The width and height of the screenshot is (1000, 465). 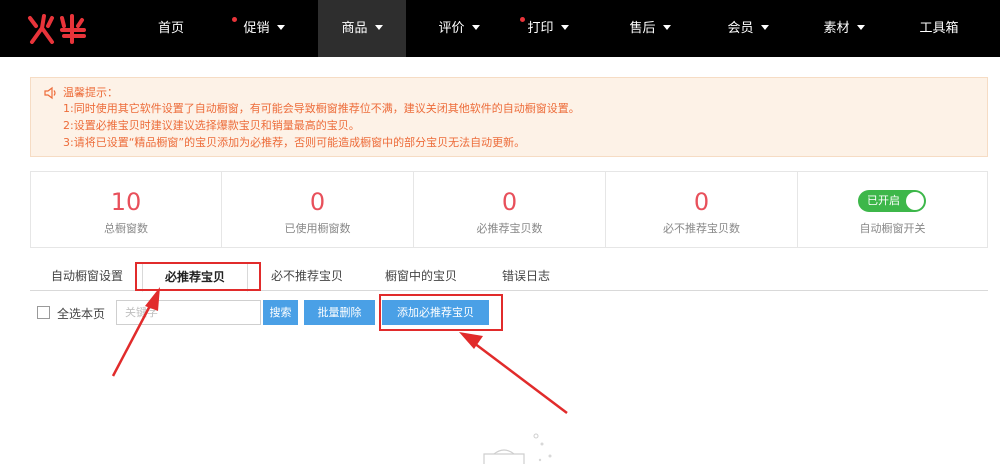 What do you see at coordinates (517, 448) in the screenshot?
I see `empty-box-illustration` at bounding box center [517, 448].